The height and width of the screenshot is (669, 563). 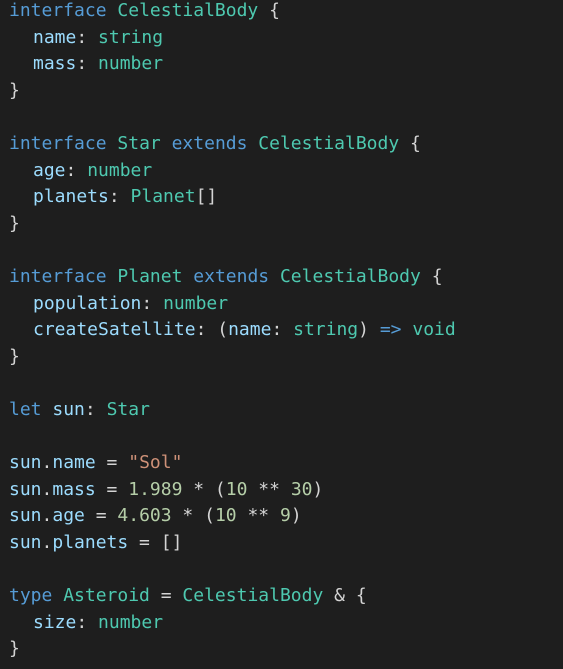 I want to click on code-token-type: CelestialBody, so click(x=350, y=276).